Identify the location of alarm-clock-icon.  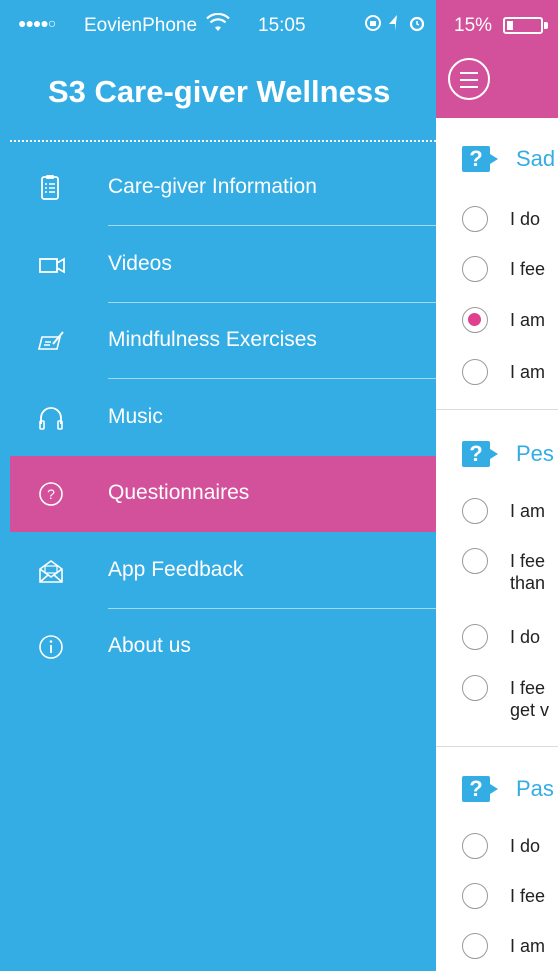
(417, 24).